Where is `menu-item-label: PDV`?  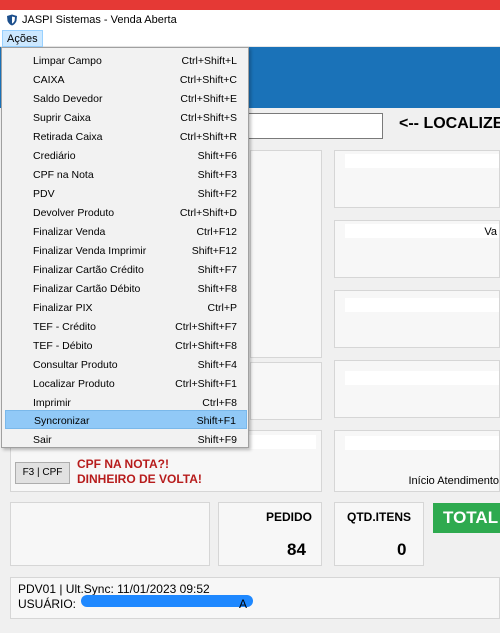
menu-item-label: PDV is located at coordinates (44, 194).